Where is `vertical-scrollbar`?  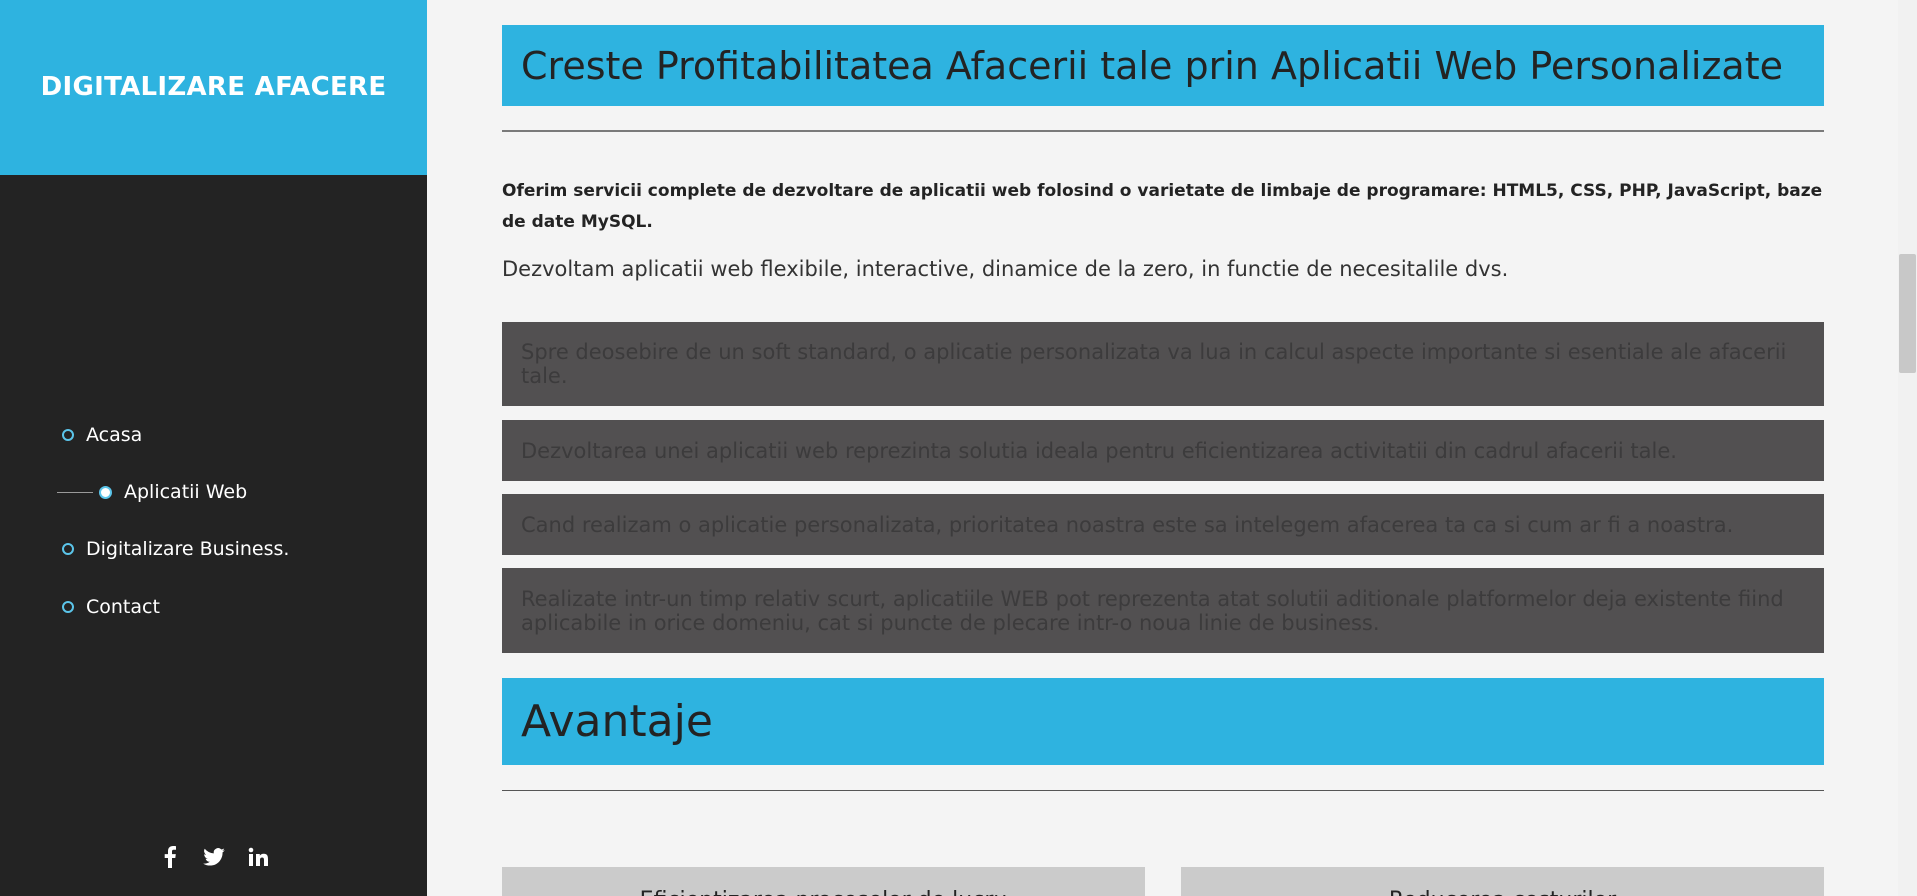 vertical-scrollbar is located at coordinates (1907, 448).